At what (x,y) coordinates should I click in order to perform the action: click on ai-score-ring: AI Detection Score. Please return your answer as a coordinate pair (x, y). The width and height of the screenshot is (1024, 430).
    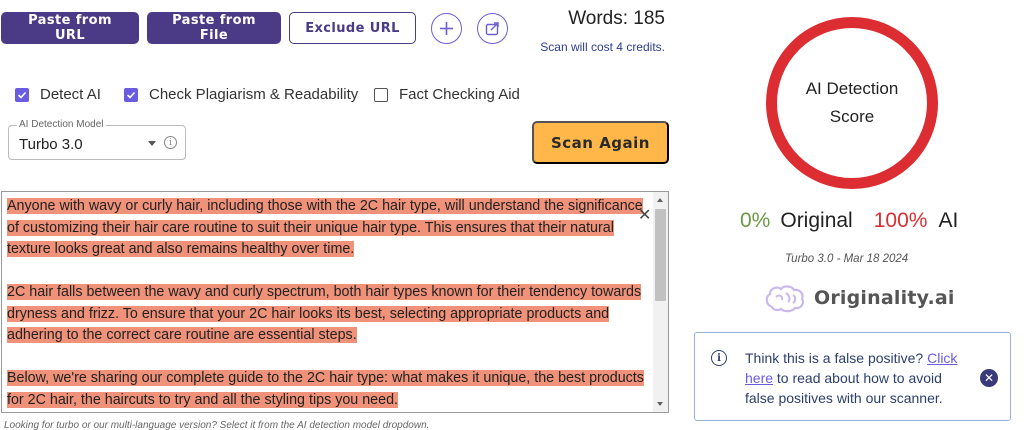
    Looking at the image, I should click on (852, 103).